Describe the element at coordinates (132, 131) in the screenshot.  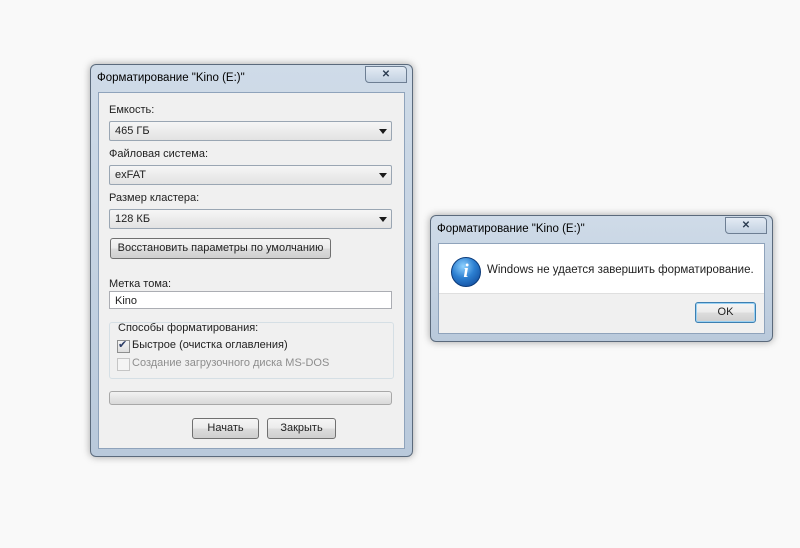
I see `capacity-value: 465 ГБ` at that location.